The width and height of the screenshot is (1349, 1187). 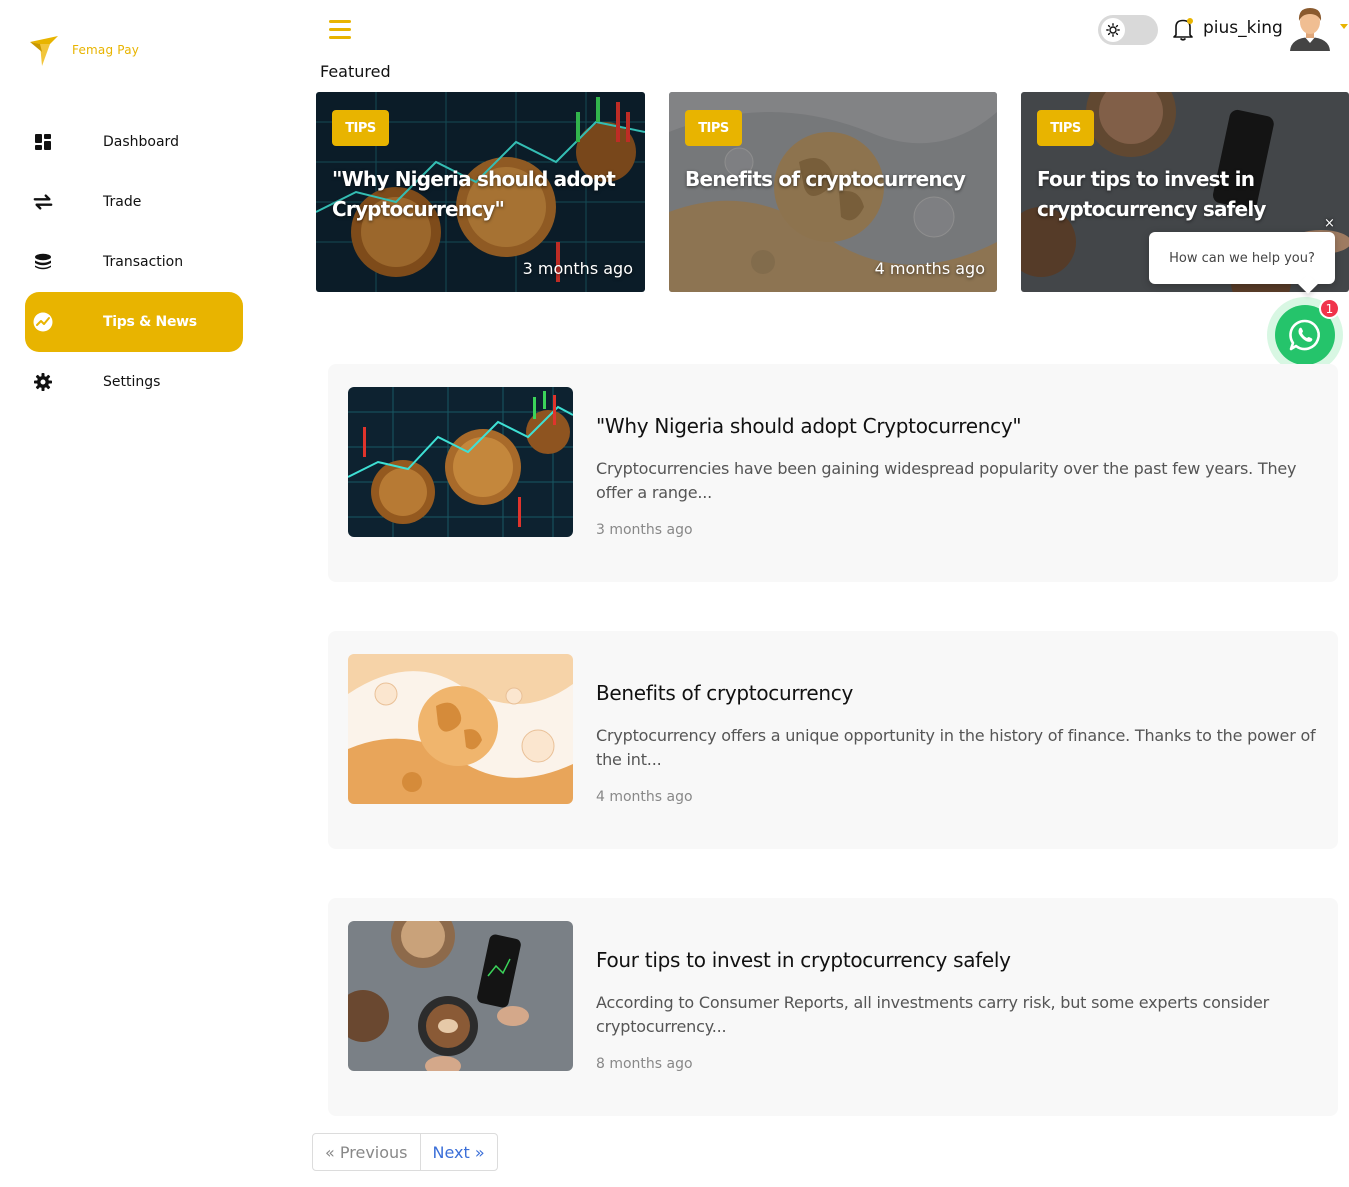 What do you see at coordinates (1243, 28) in the screenshot?
I see `username: pius_king` at bounding box center [1243, 28].